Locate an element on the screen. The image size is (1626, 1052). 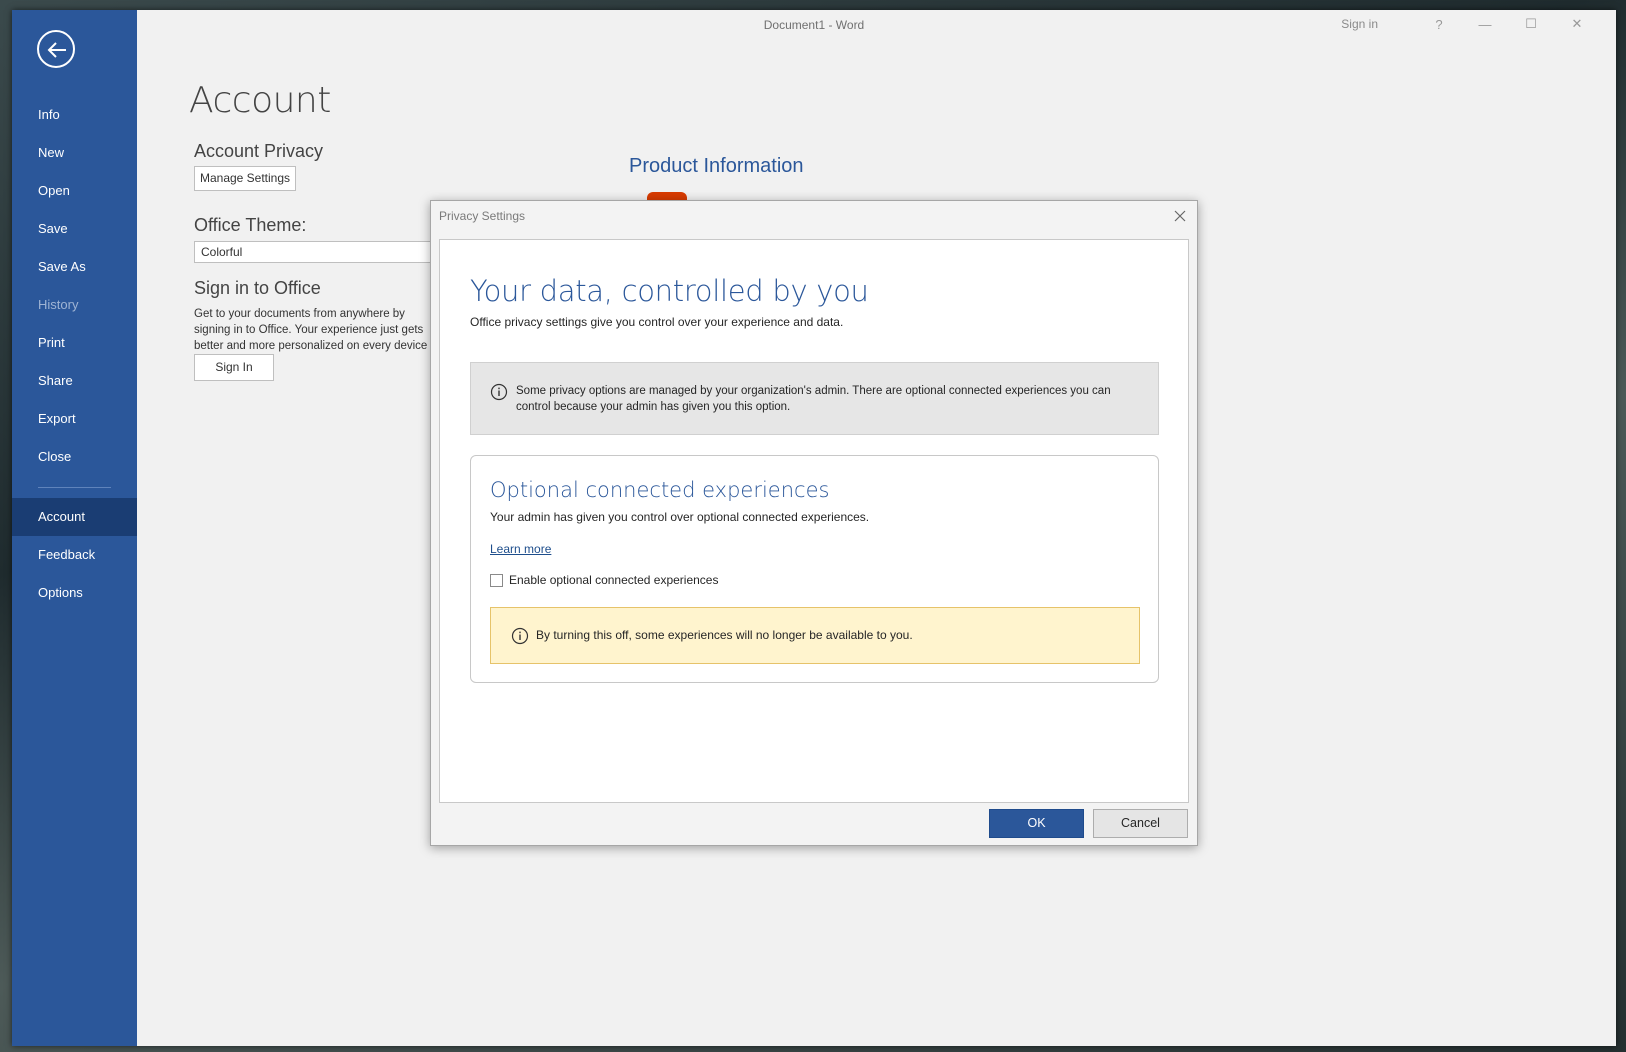
enable-experiences-checkbox is located at coordinates (496, 580).